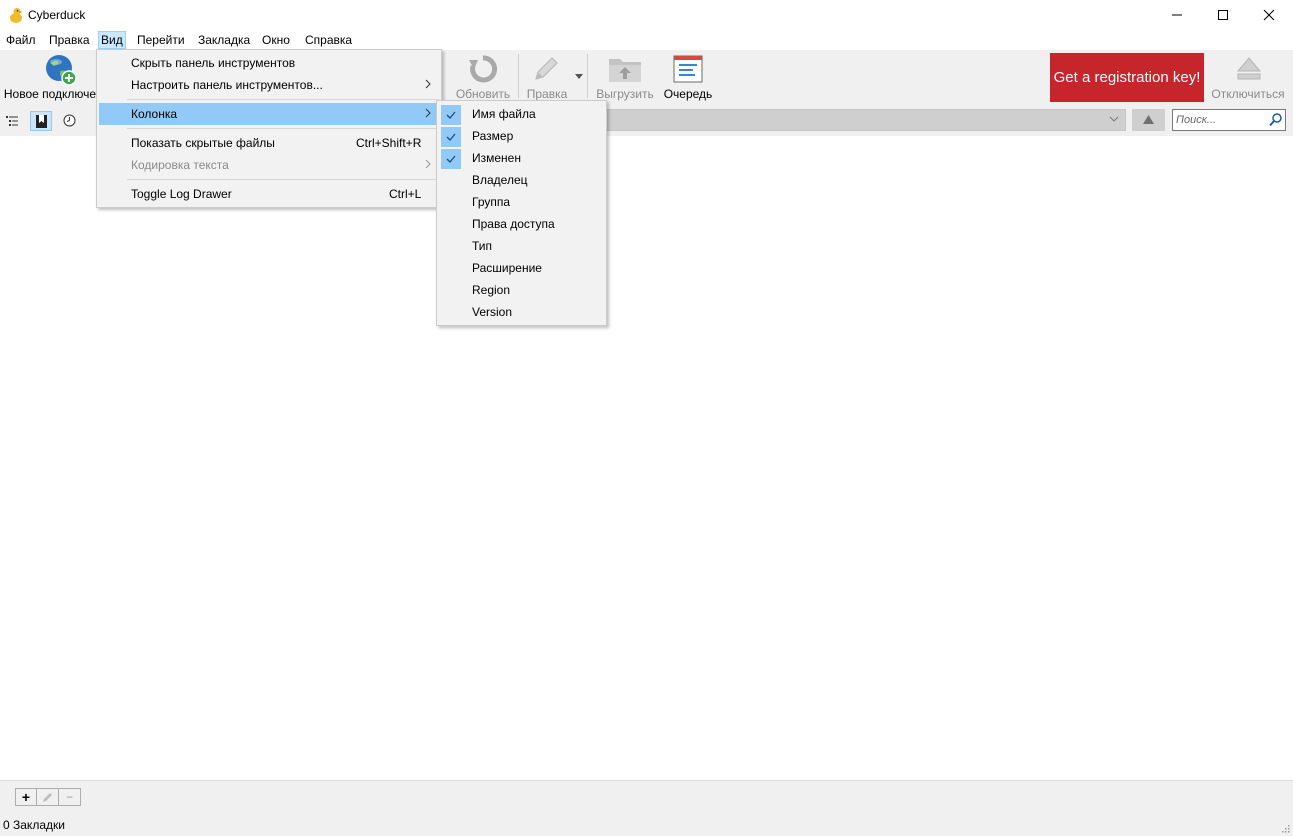 The image size is (1293, 836). What do you see at coordinates (491, 290) in the screenshot?
I see `column-option-label: Region` at bounding box center [491, 290].